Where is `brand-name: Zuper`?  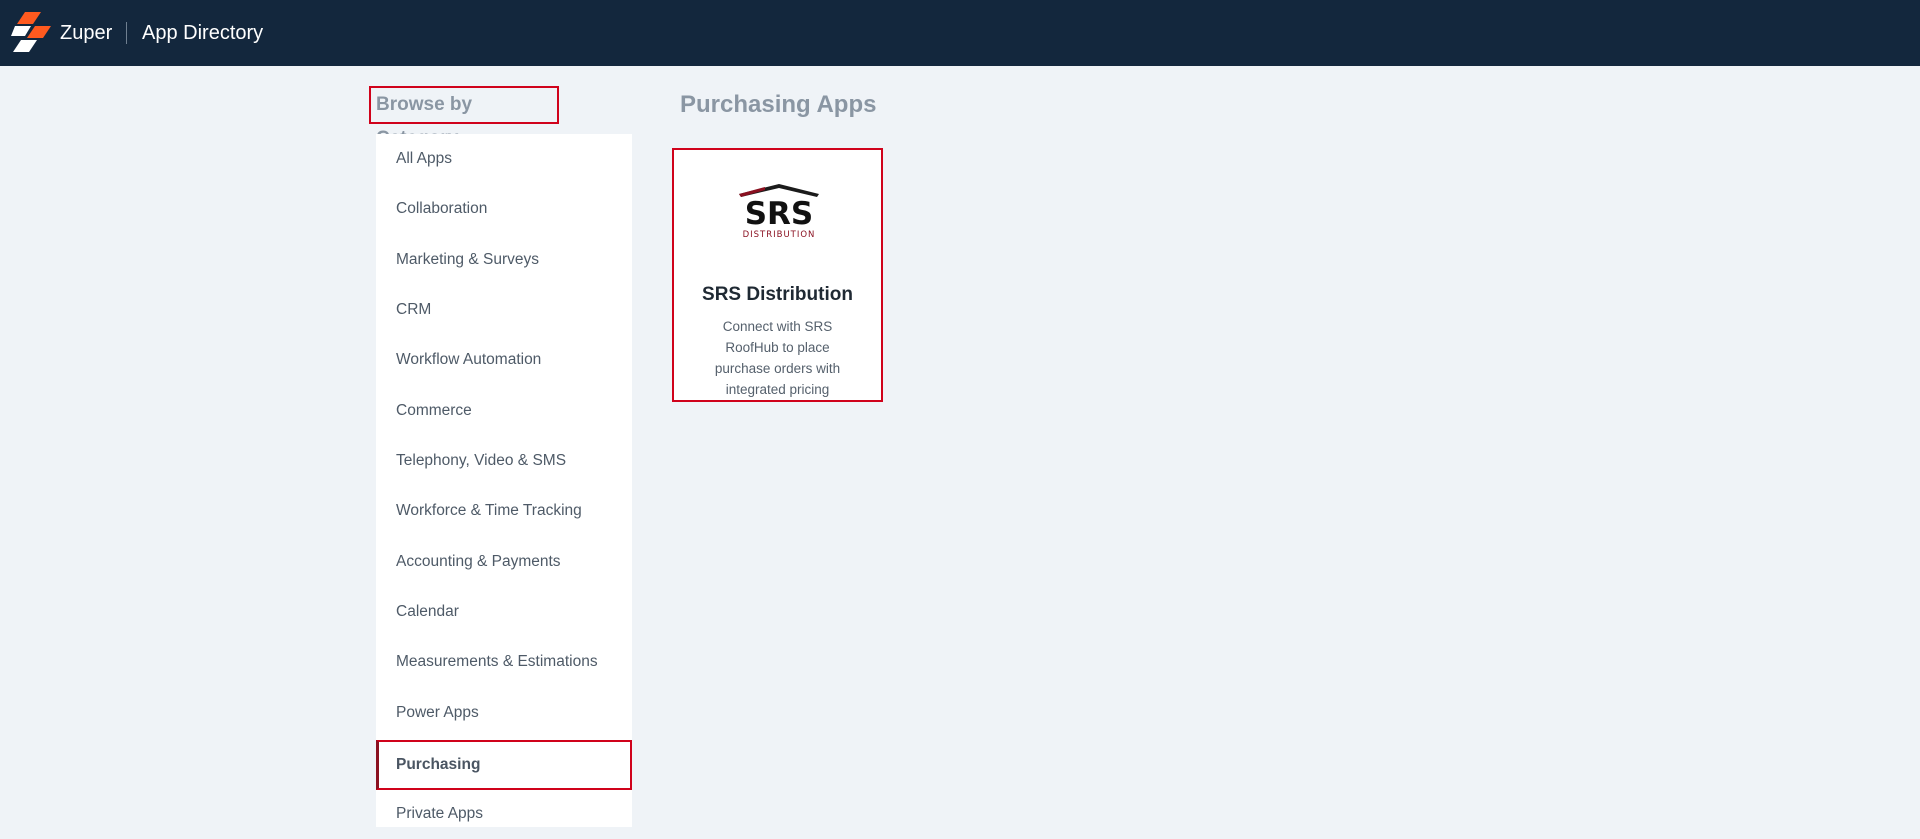 brand-name: Zuper is located at coordinates (86, 33).